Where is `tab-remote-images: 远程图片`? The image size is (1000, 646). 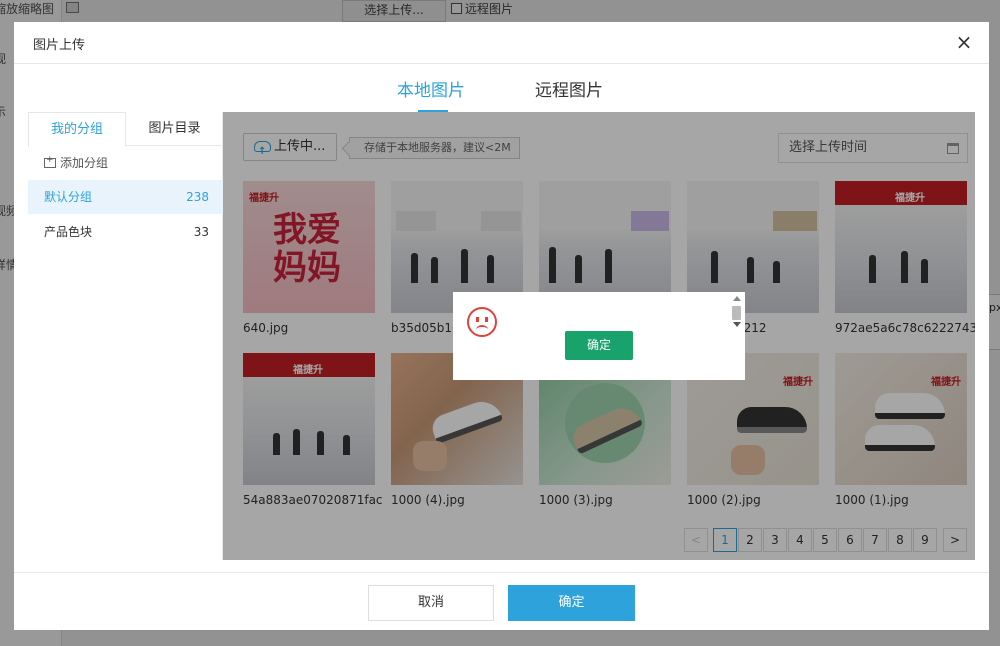
tab-remote-images: 远程图片 is located at coordinates (569, 88).